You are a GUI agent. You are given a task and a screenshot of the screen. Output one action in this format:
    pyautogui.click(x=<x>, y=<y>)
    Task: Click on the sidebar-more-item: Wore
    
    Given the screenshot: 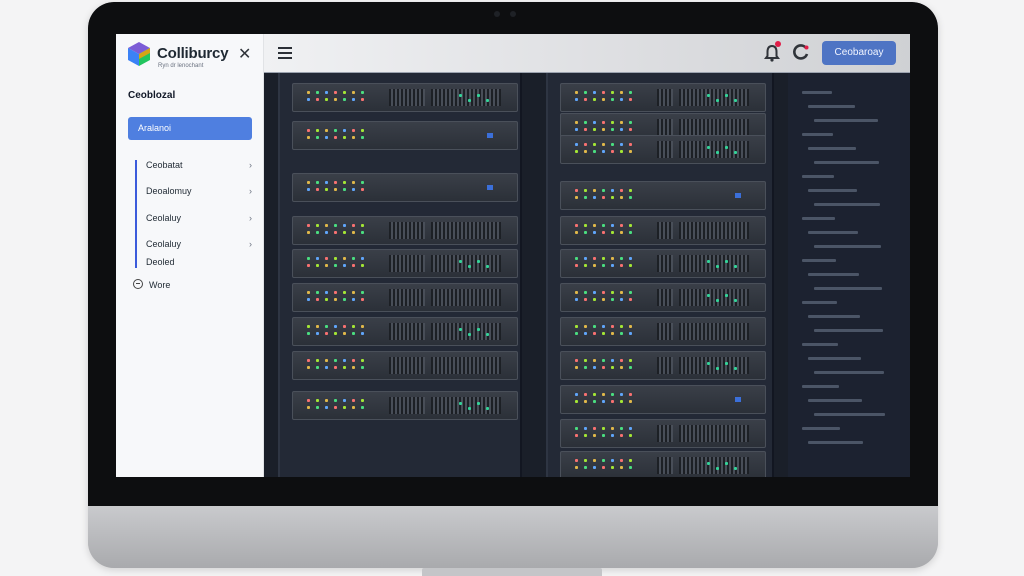 What is the action you would take?
    pyautogui.click(x=151, y=284)
    